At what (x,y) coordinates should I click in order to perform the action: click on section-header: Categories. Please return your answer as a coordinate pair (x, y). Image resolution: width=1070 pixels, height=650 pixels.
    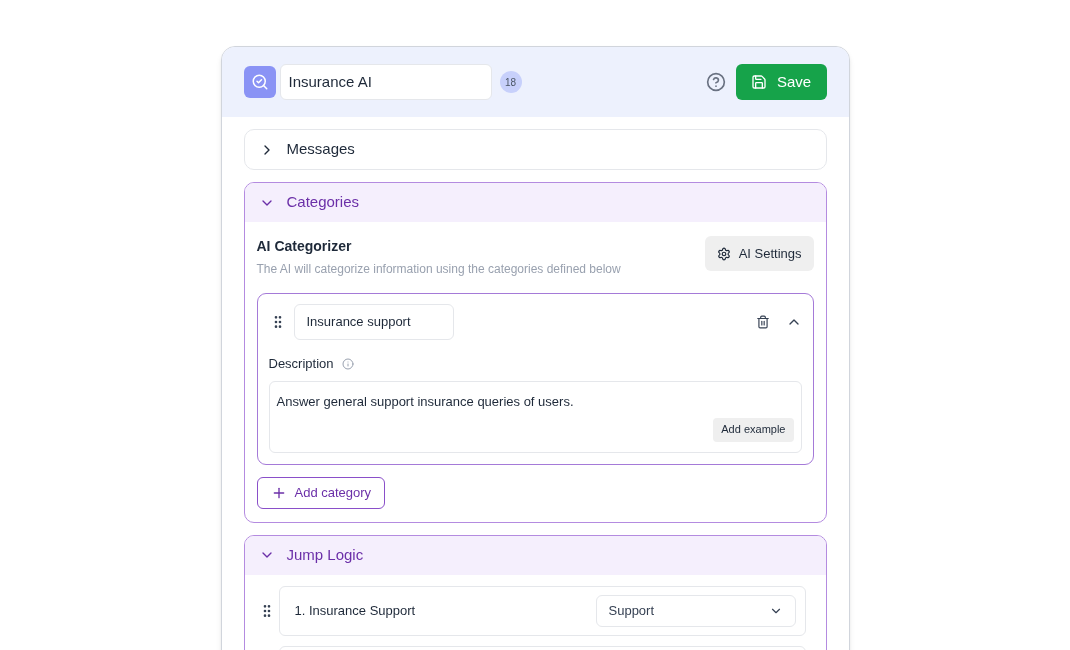
    Looking at the image, I should click on (535, 202).